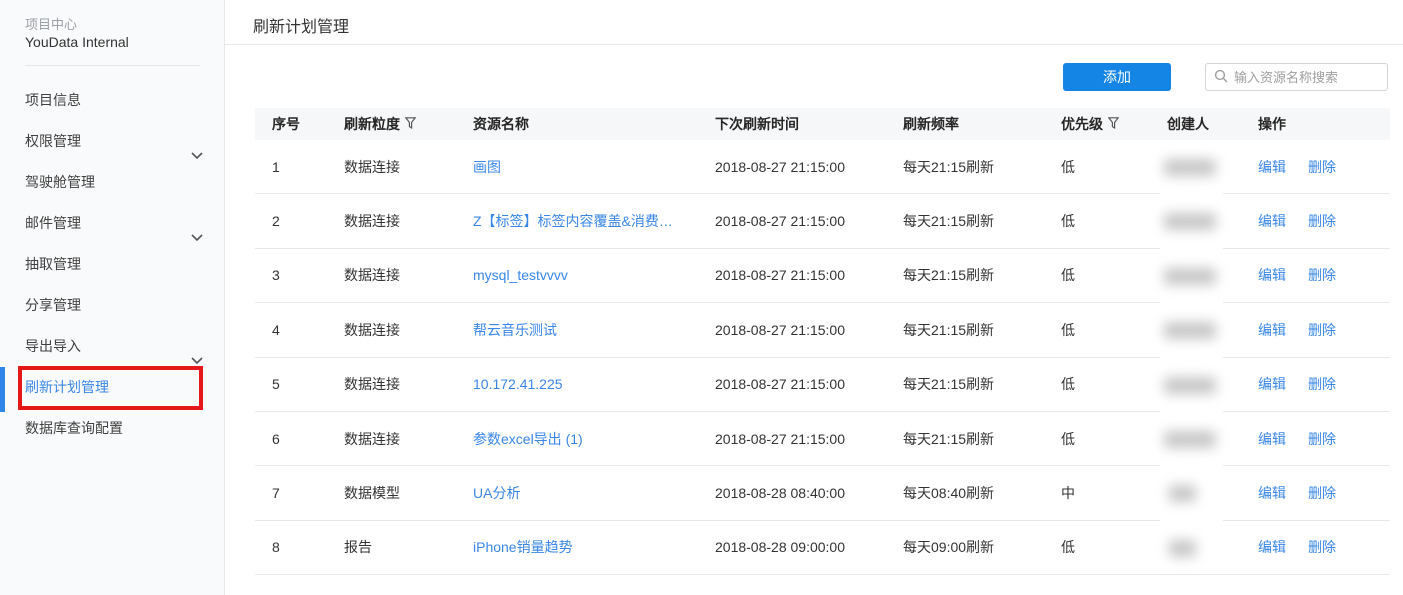  I want to click on sidebar-item-db-query-config: 数据库查询配置, so click(112, 428).